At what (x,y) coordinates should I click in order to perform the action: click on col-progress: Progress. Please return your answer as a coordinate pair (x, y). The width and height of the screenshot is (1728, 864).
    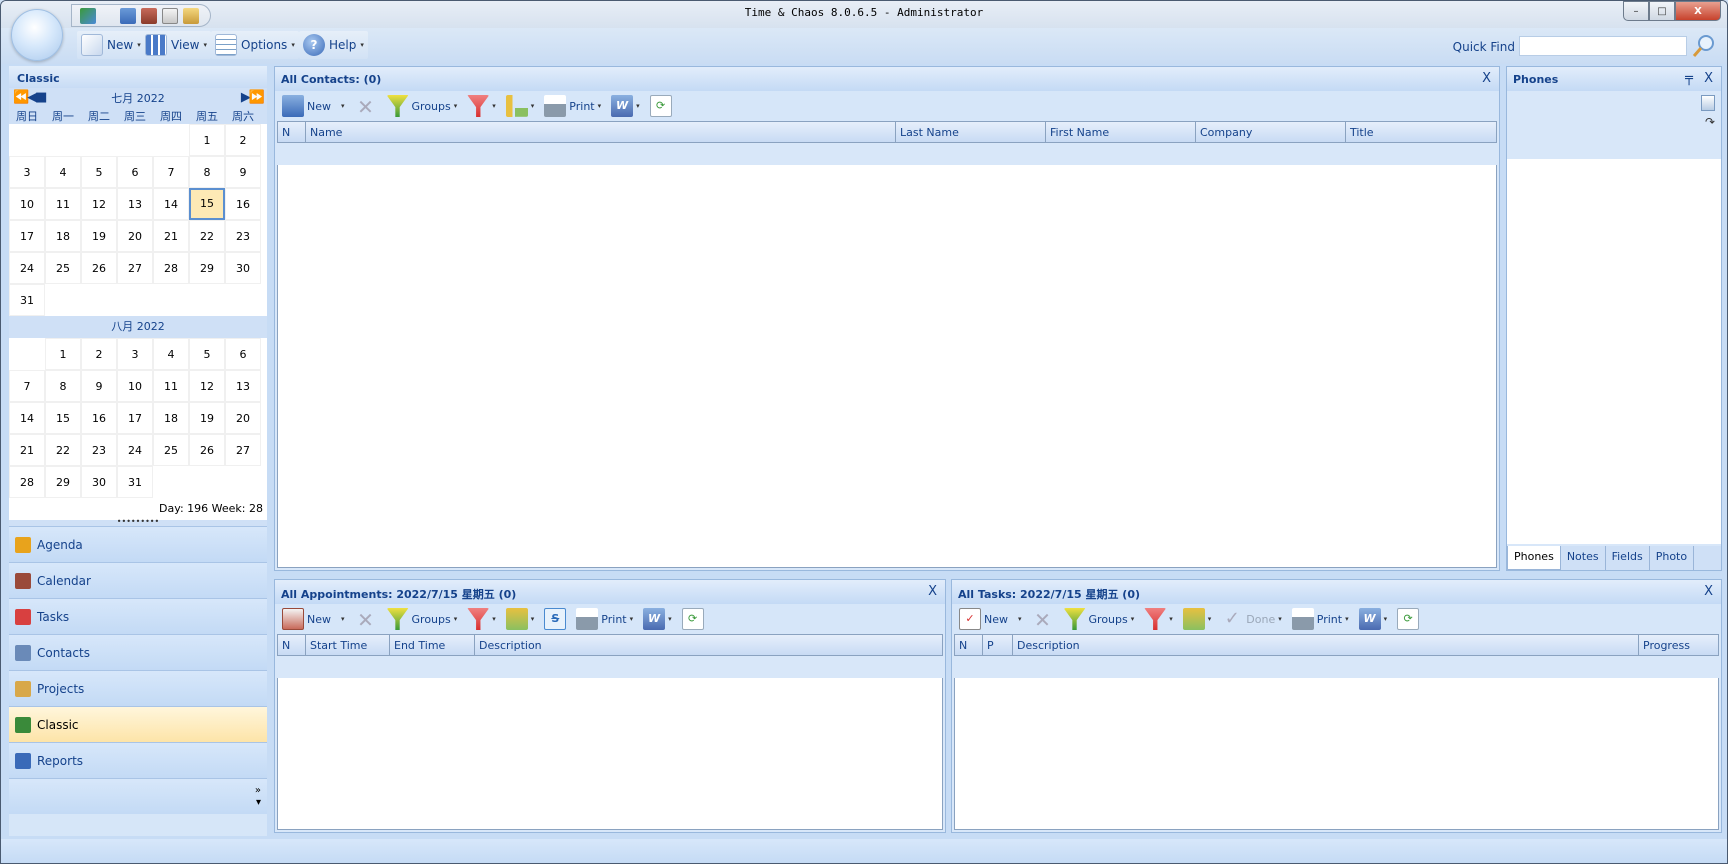
    Looking at the image, I should click on (1678, 645).